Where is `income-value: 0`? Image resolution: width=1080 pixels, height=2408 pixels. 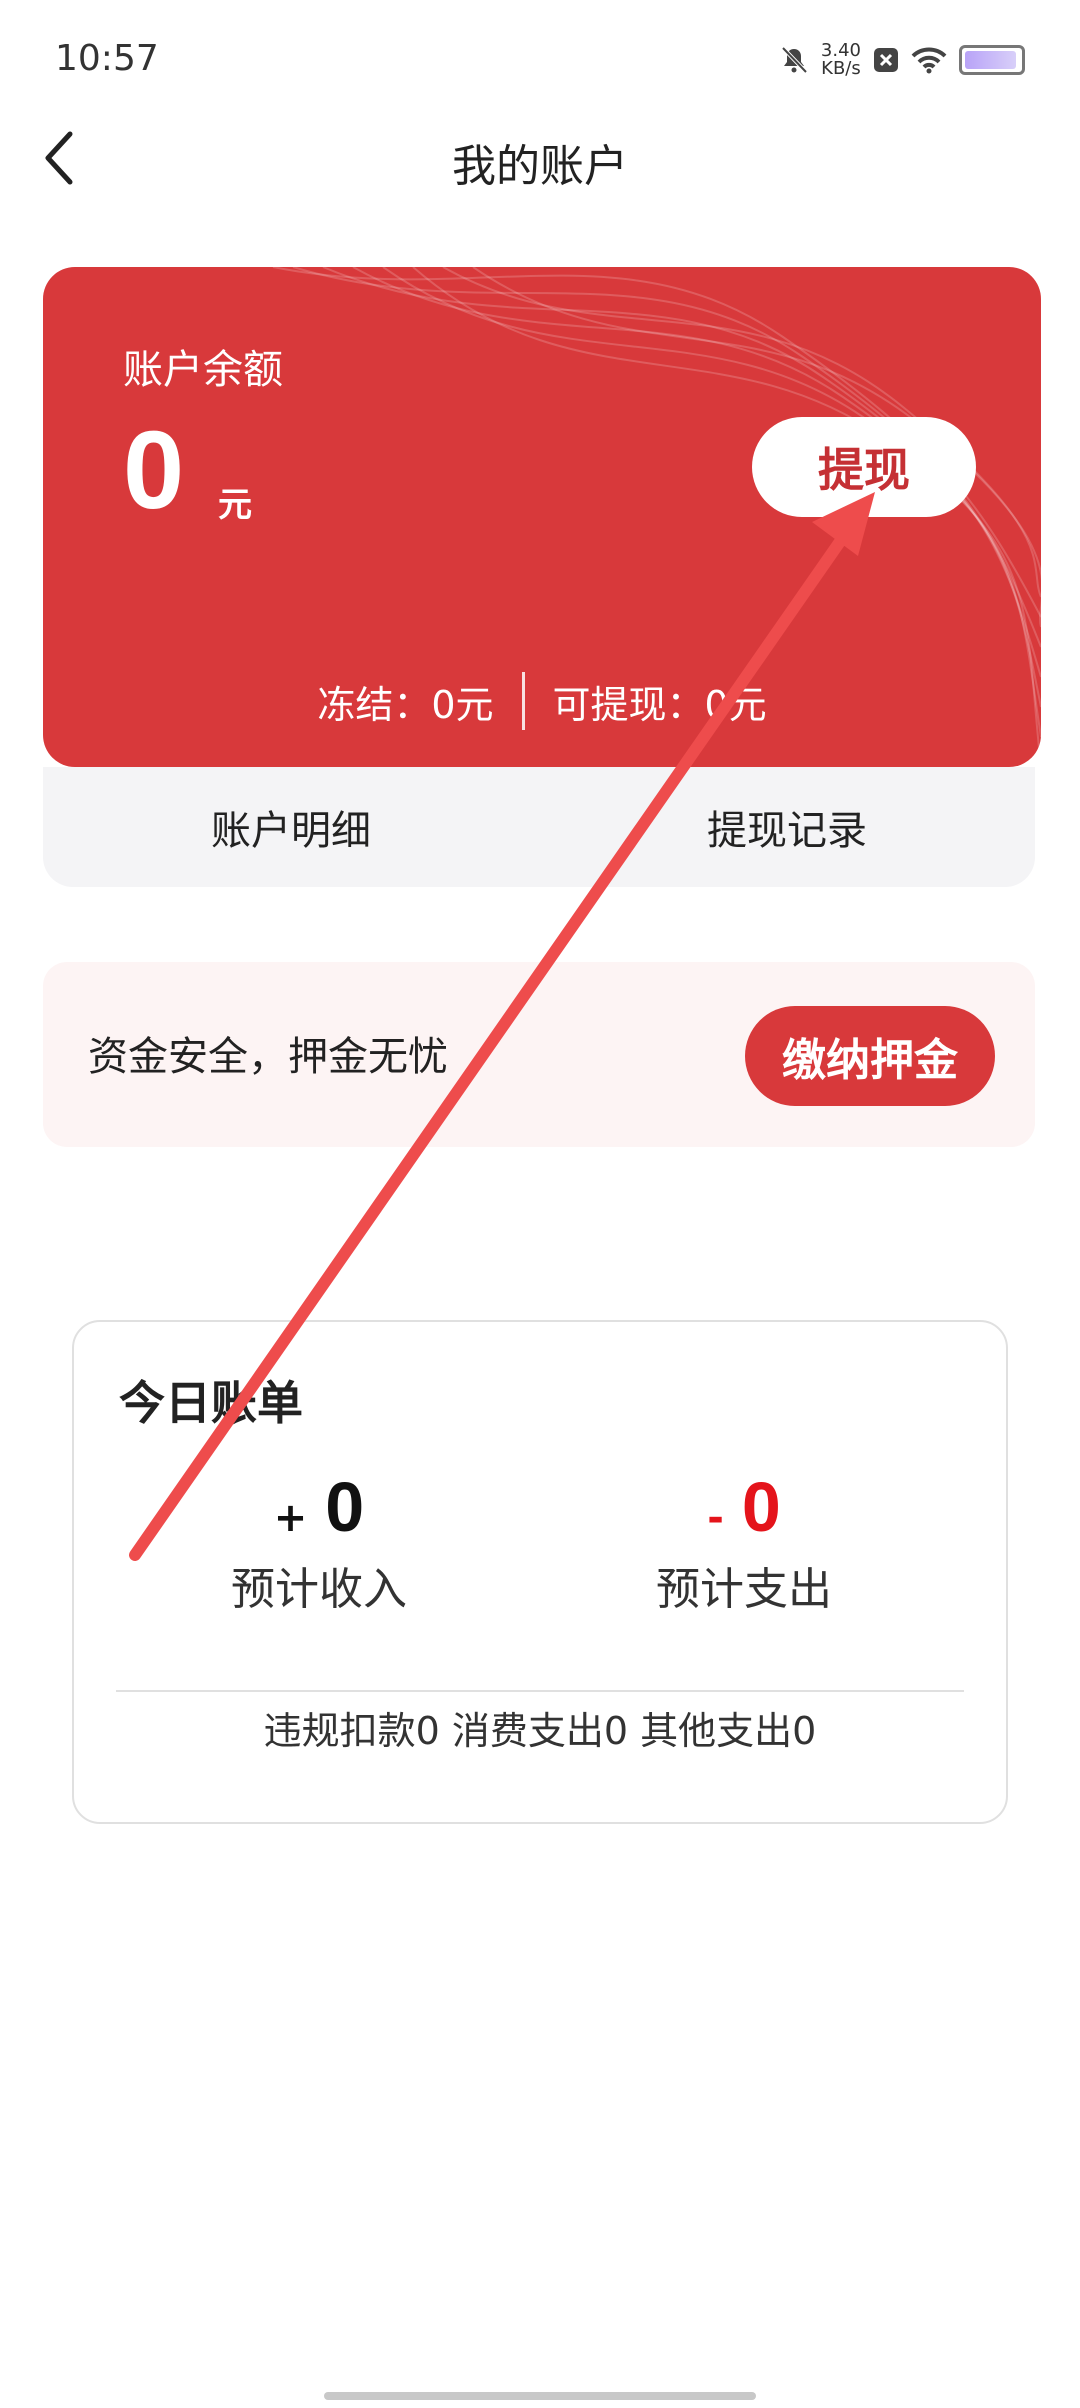
income-value: 0 is located at coordinates (345, 1507).